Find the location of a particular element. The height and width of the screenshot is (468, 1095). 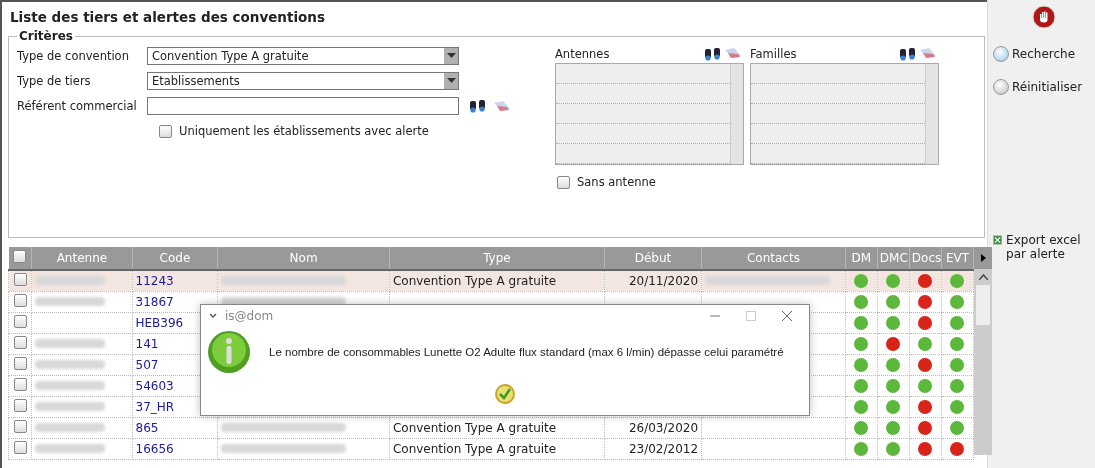

table-cell: 20/11/2020 is located at coordinates (663, 281).